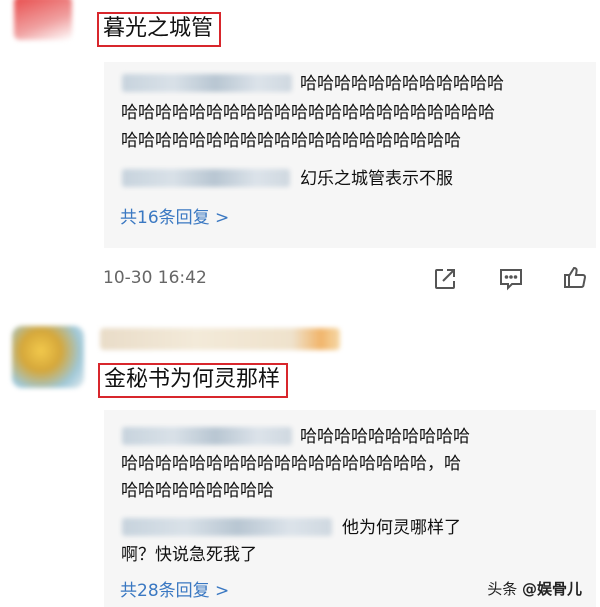  I want to click on view-replies-link: 共28条回复 >, so click(174, 591).